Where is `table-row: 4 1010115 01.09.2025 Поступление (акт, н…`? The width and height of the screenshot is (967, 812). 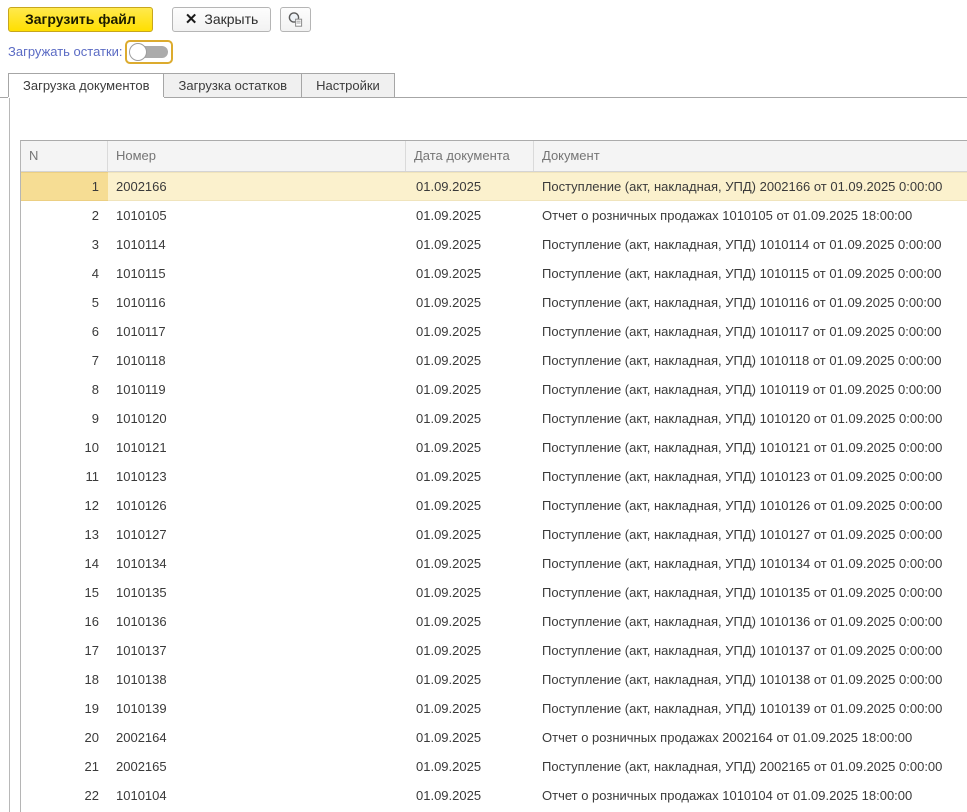
table-row: 4 1010115 01.09.2025 Поступление (акт, н… is located at coordinates (494, 273).